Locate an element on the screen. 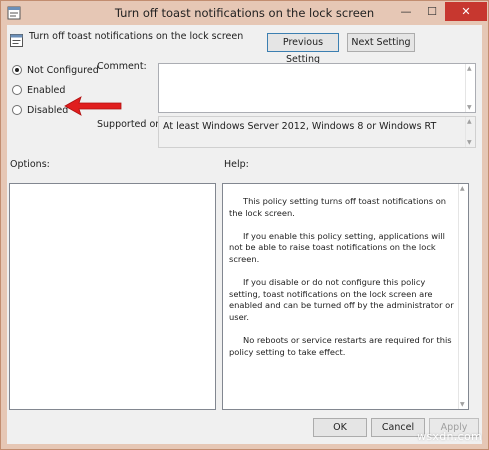  comment-field: ▲ ▼ is located at coordinates (317, 88).